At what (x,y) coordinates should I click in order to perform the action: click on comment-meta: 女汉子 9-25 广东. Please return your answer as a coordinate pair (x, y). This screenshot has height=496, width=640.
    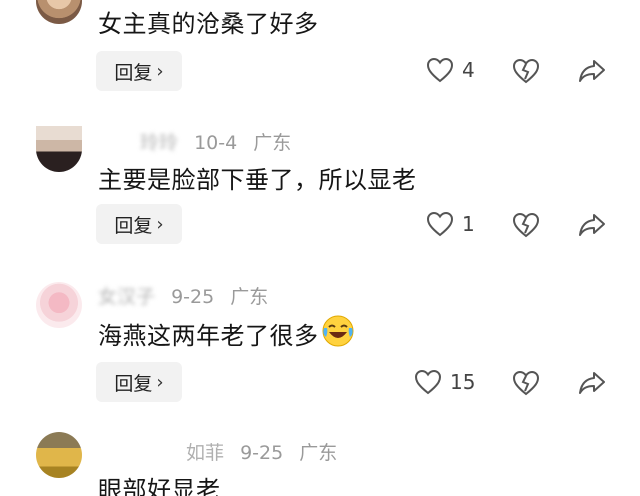
    Looking at the image, I should click on (188, 295).